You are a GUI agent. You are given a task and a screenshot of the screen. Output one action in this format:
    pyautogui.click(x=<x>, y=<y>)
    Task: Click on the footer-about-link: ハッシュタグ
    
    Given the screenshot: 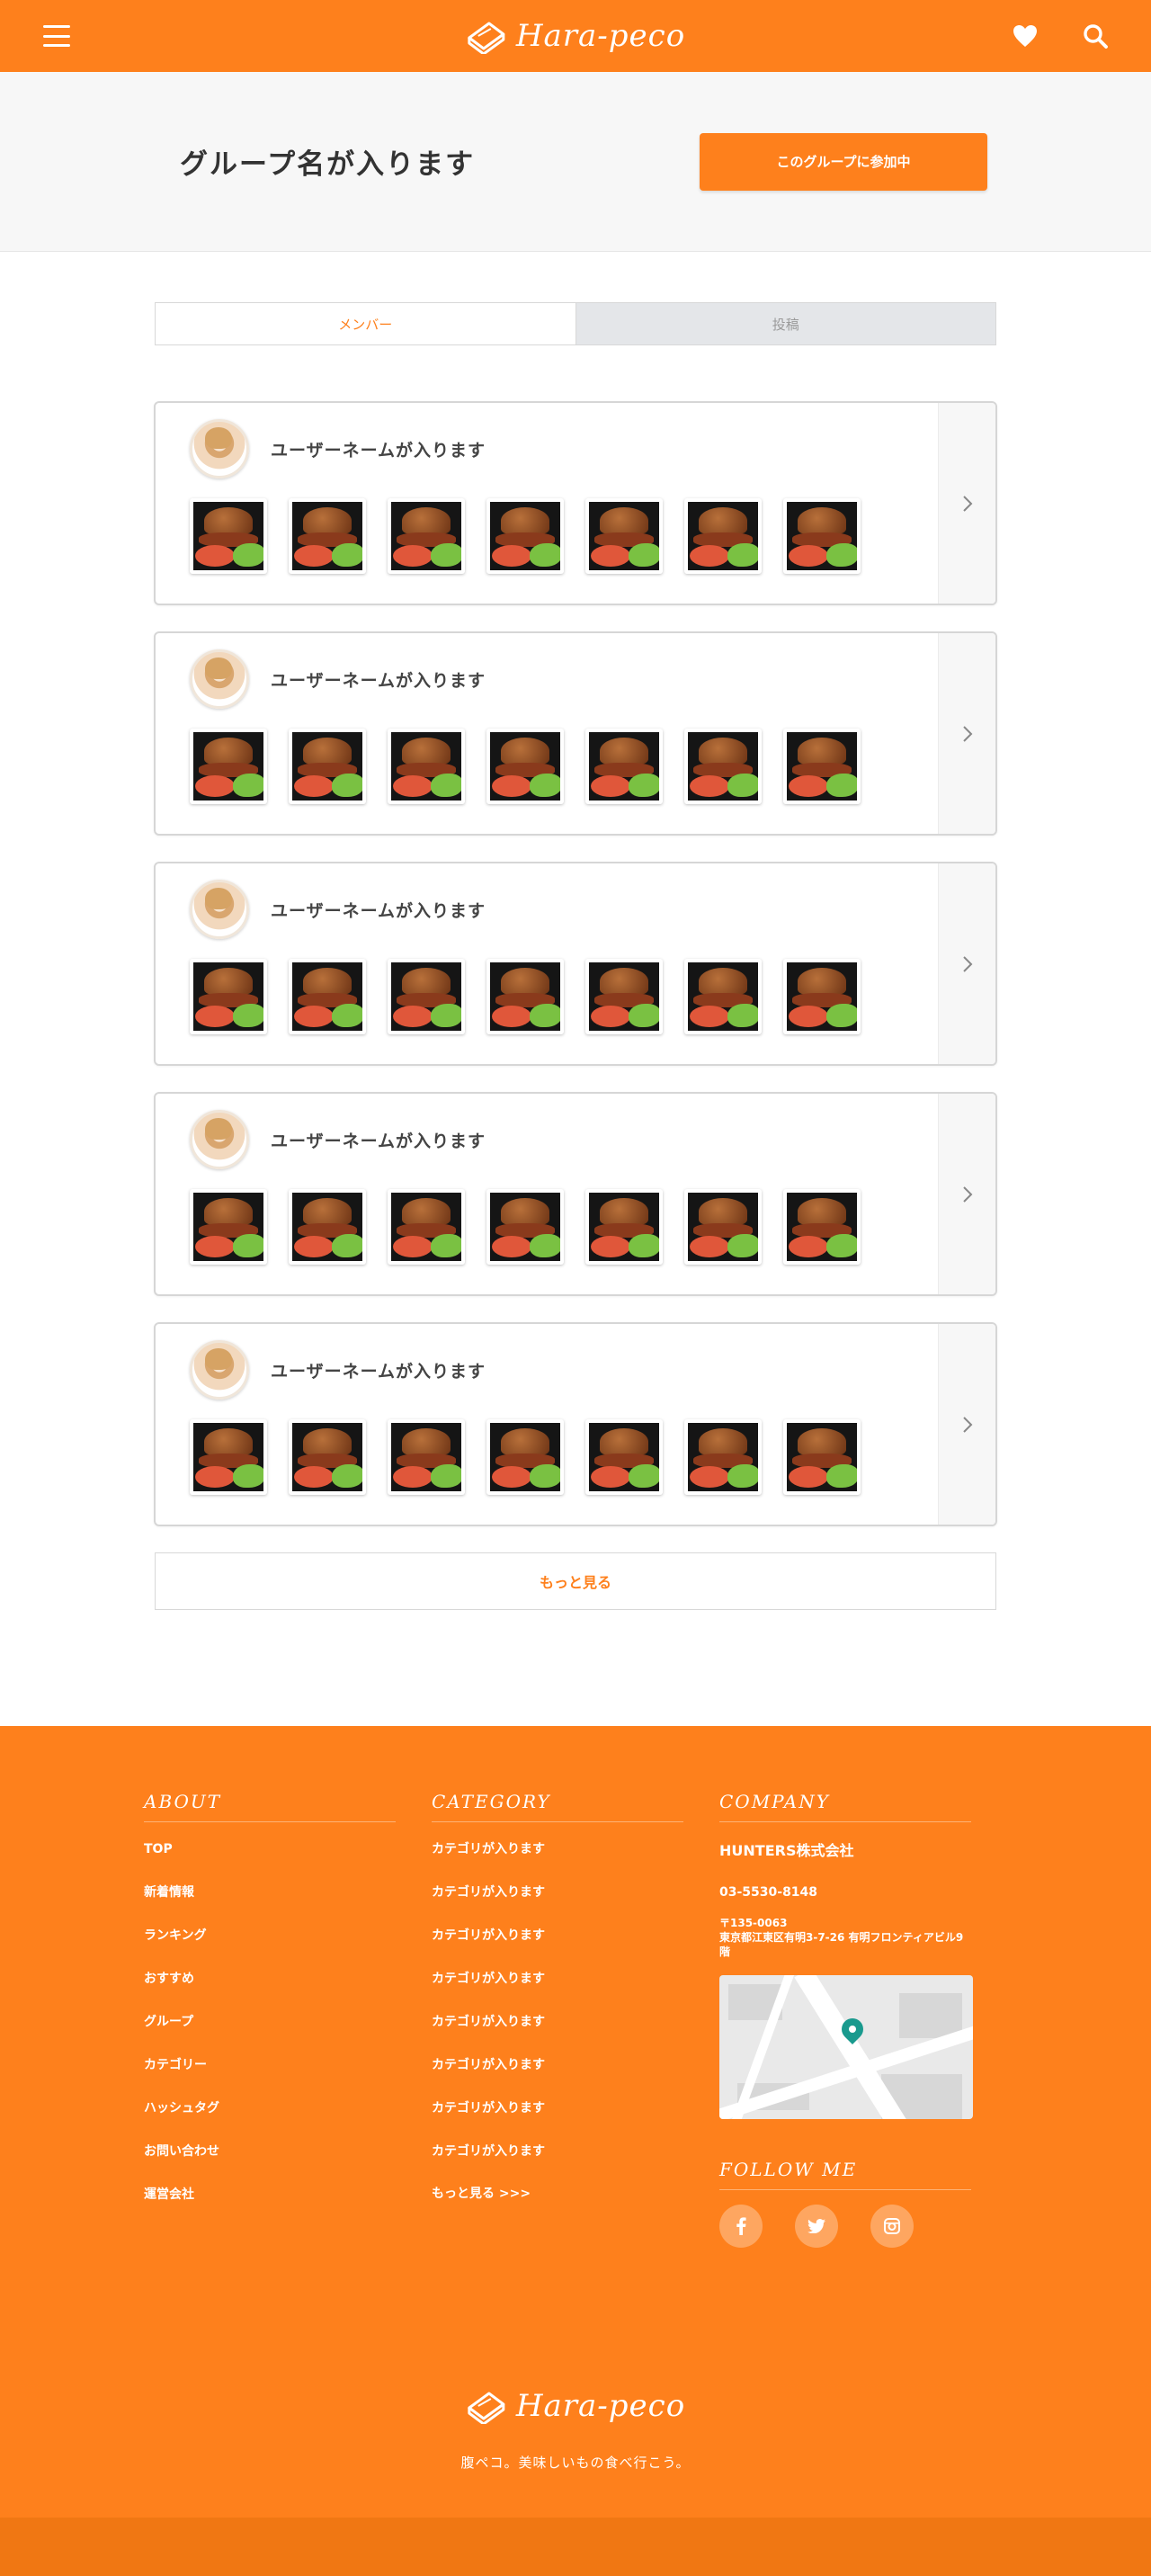 What is the action you would take?
    pyautogui.click(x=270, y=2119)
    